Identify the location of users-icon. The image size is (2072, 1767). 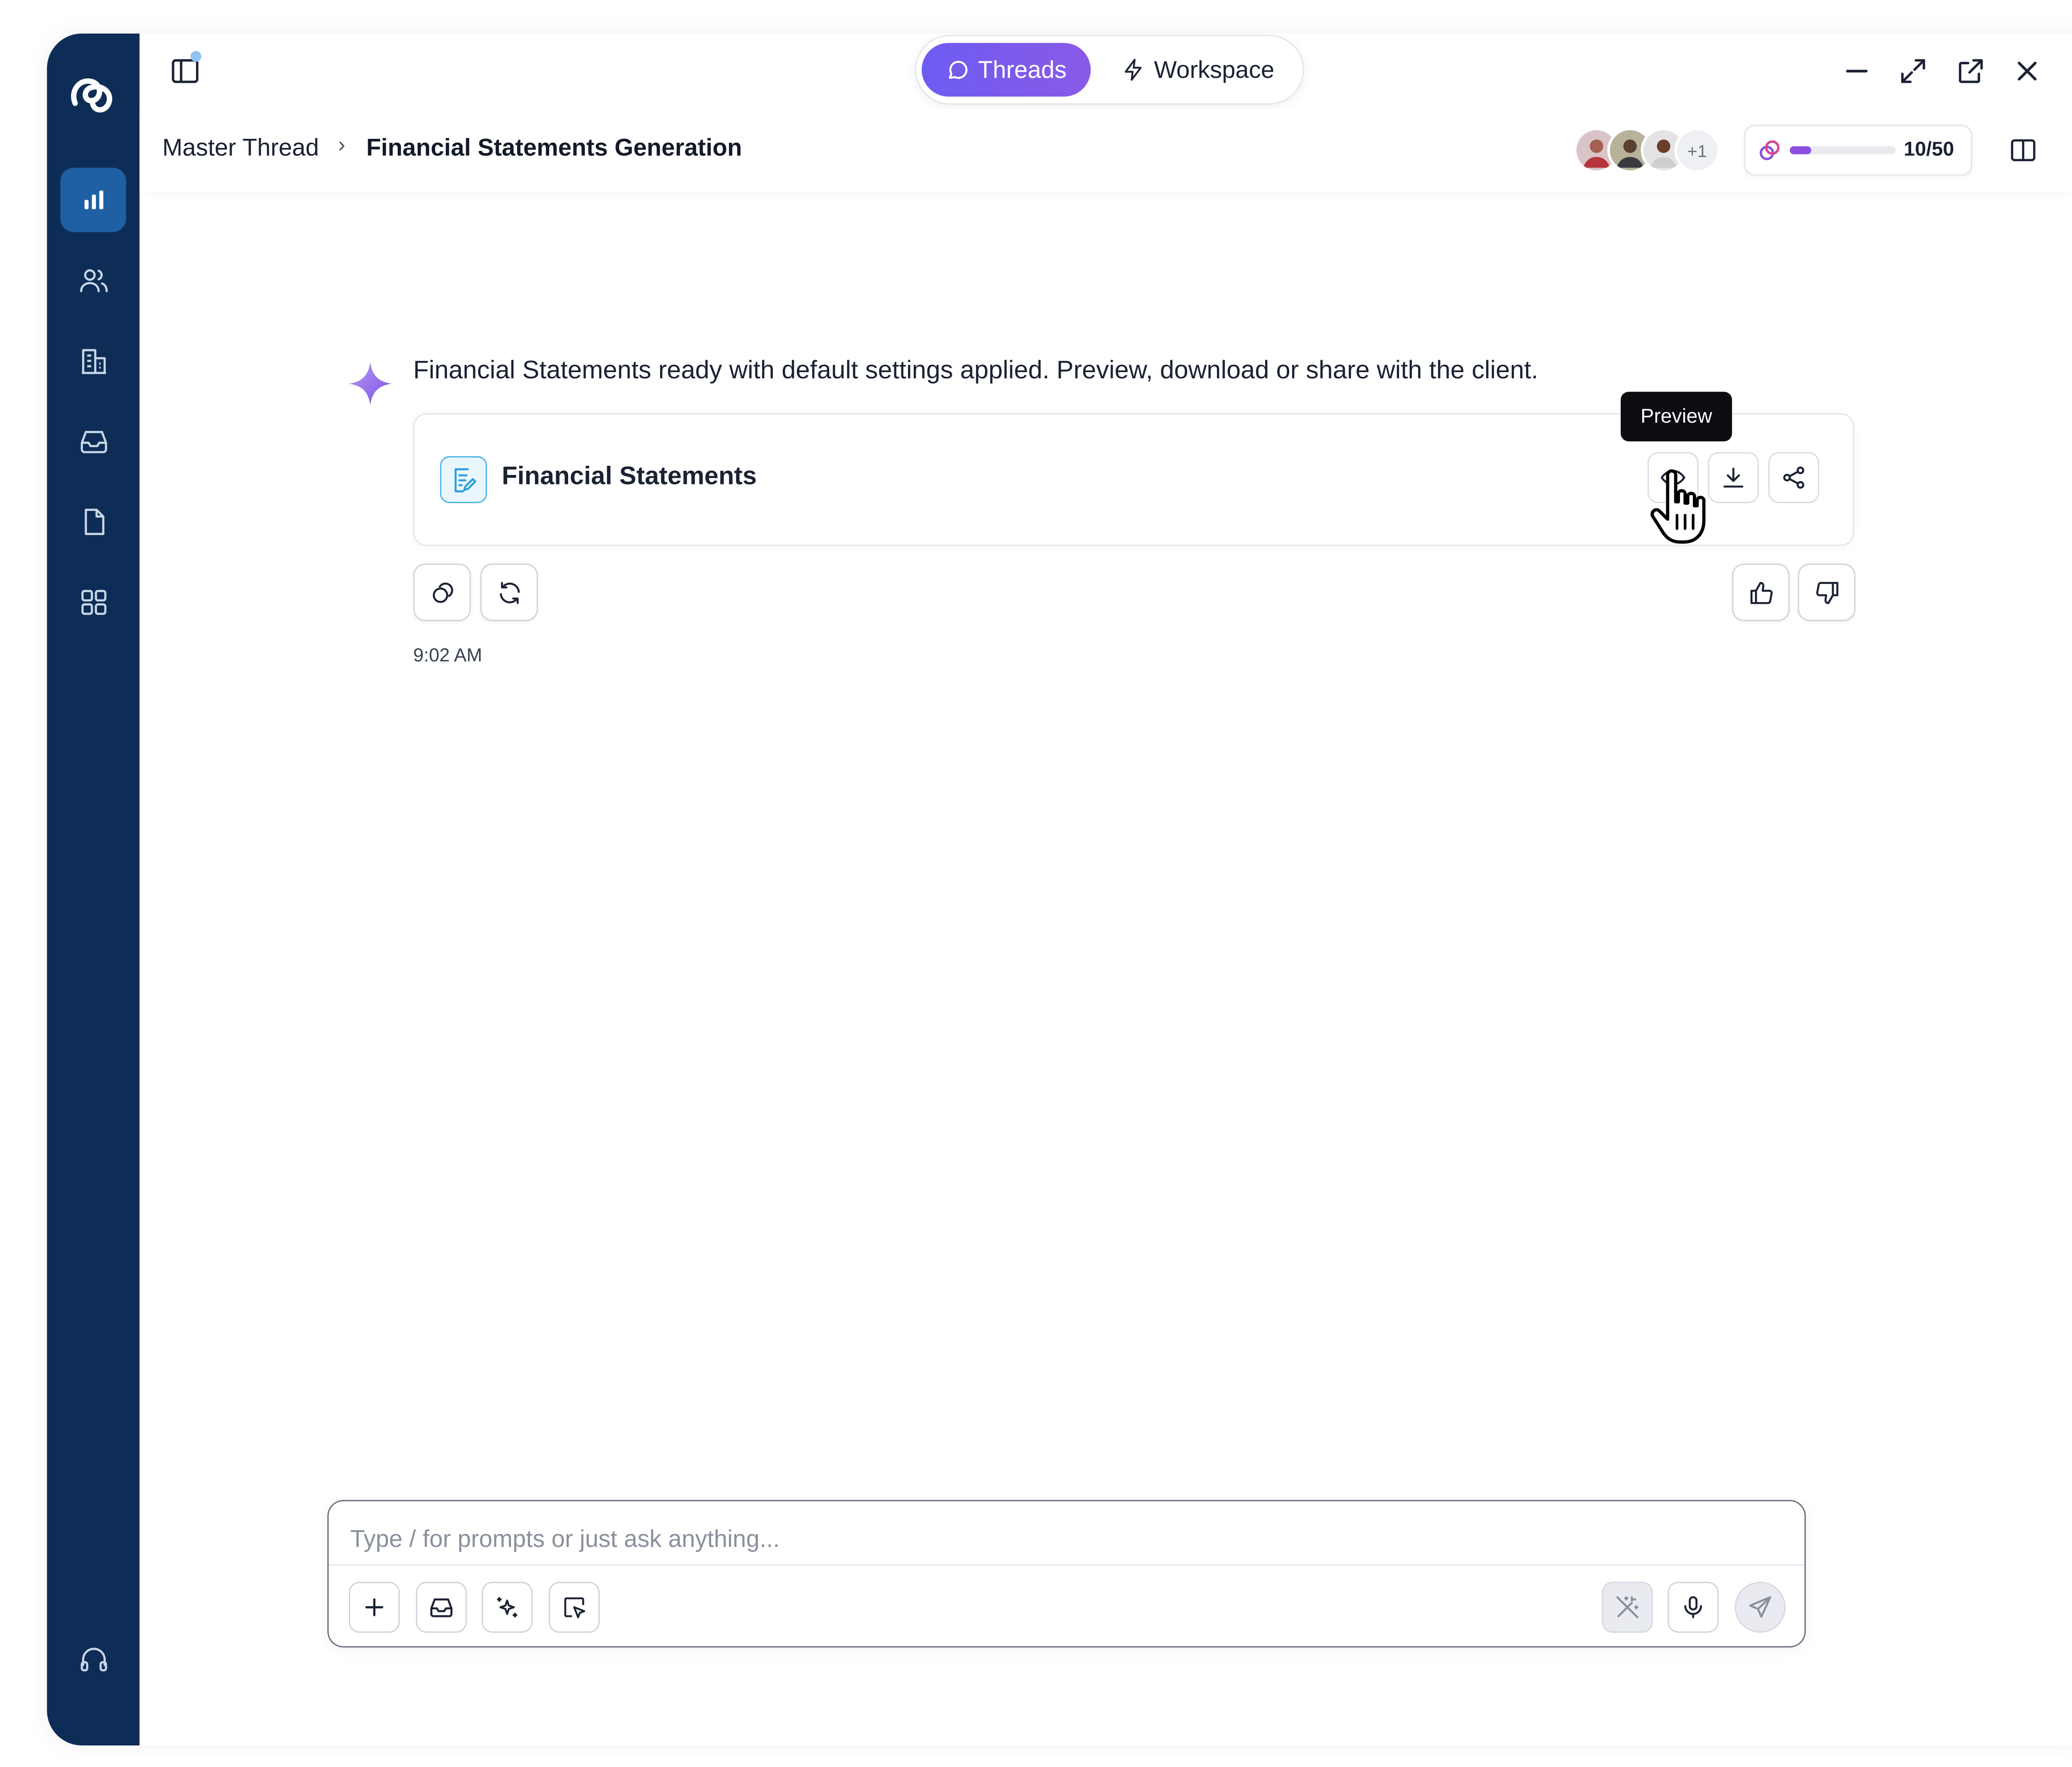
(93, 281).